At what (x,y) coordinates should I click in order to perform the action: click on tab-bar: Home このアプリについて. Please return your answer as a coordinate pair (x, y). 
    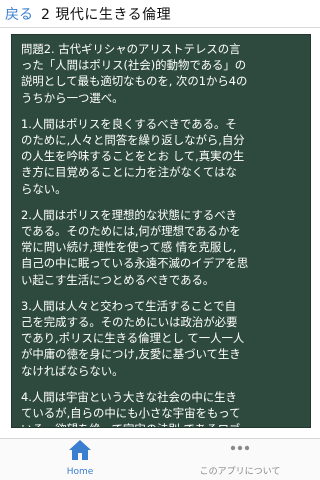
    Looking at the image, I should click on (160, 459).